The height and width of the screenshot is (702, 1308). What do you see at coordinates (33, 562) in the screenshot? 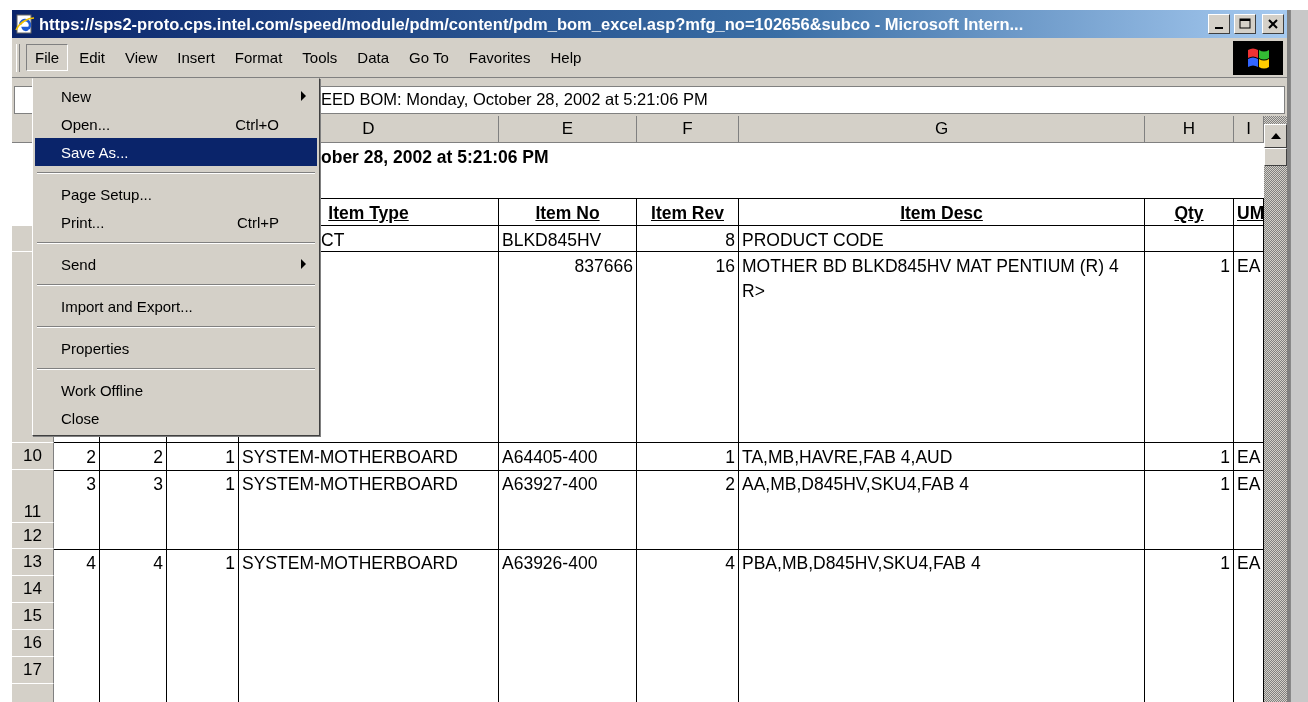
I see `row-number: 13` at bounding box center [33, 562].